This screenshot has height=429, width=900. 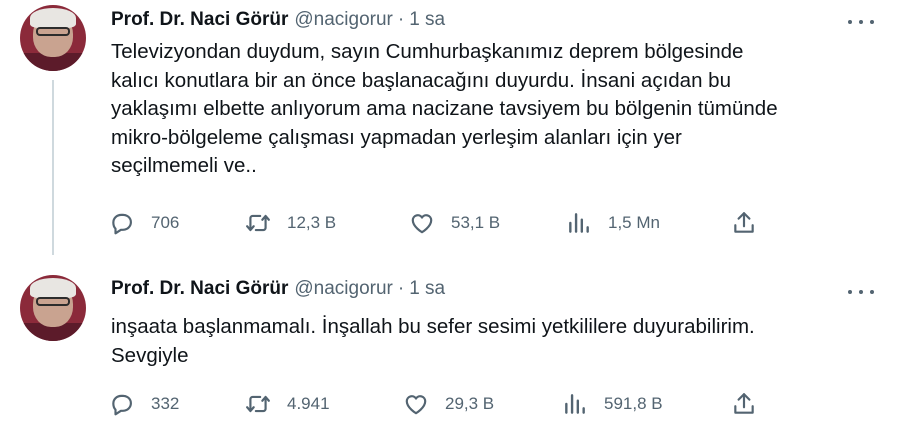 I want to click on tweet-actions: 706 12,3 B 53,1 B 1,5 Mn, so click(x=450, y=223).